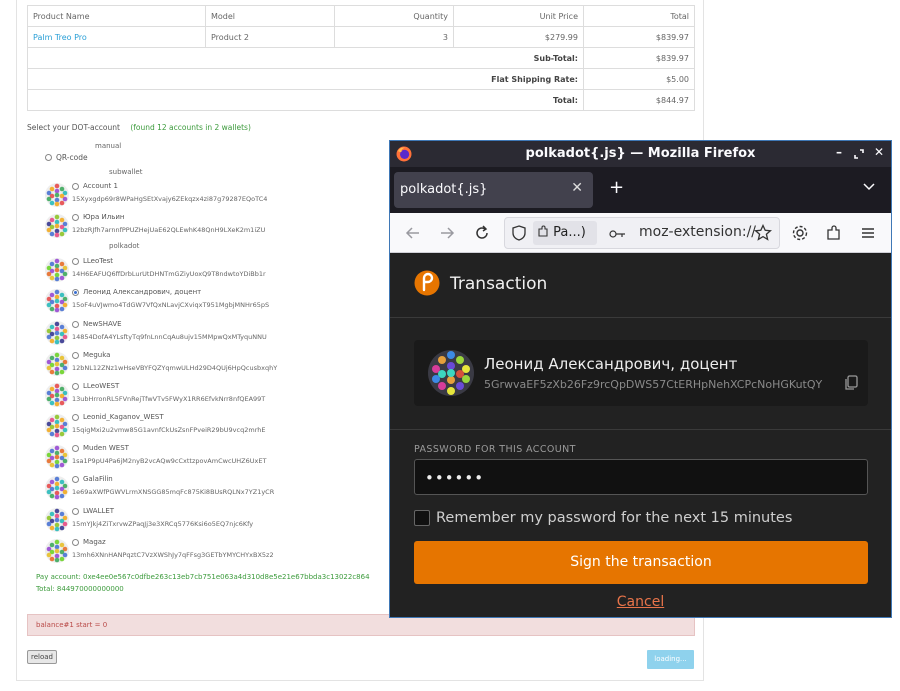 Image resolution: width=900 pixels, height=691 pixels. Describe the element at coordinates (66, 157) in the screenshot. I see `qr-code-option: QR-code` at that location.